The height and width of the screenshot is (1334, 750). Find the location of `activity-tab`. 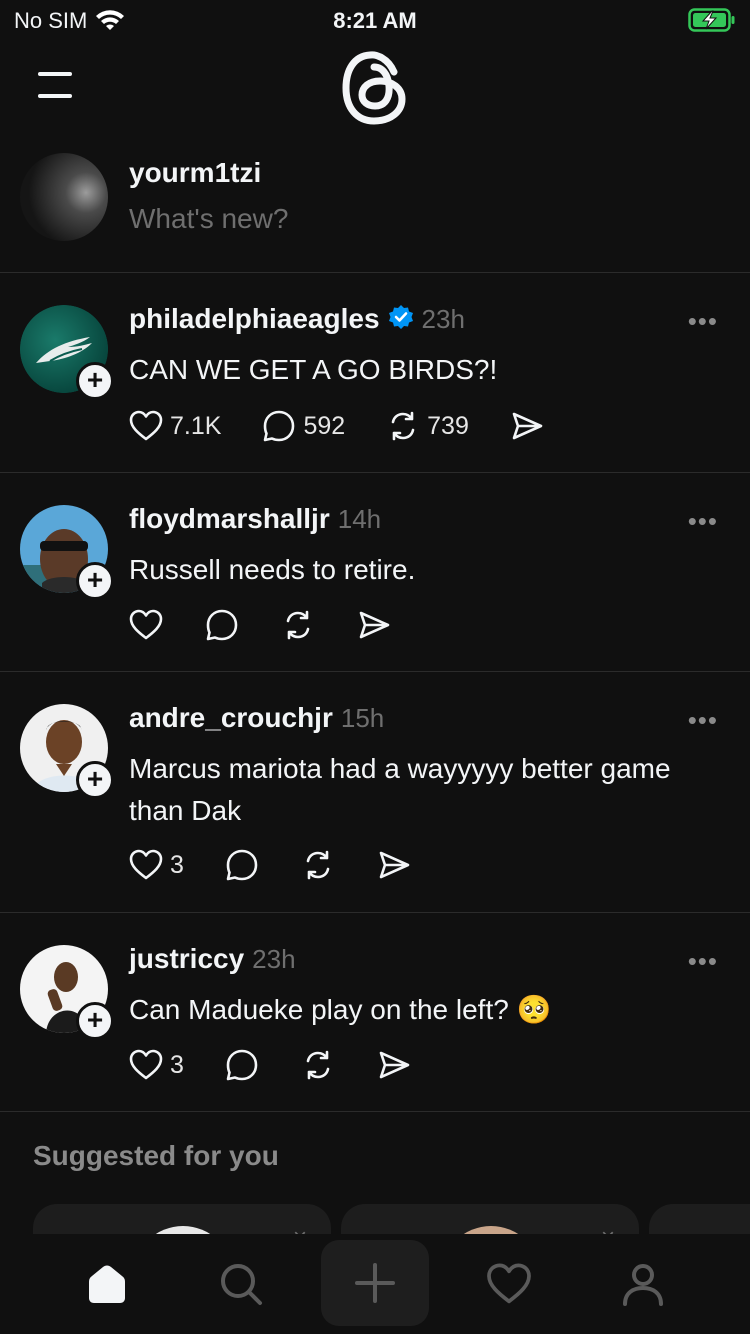

activity-tab is located at coordinates (509, 1284).